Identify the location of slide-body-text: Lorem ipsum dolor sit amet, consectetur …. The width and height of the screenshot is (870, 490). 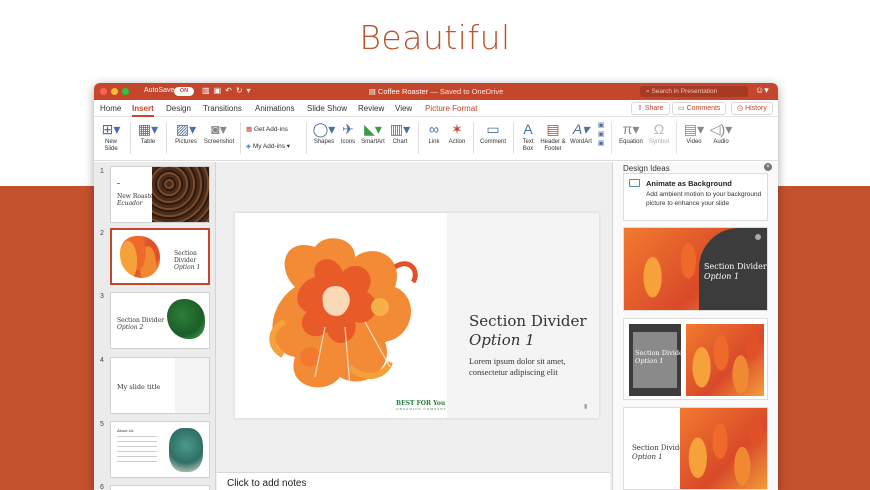
(529, 367).